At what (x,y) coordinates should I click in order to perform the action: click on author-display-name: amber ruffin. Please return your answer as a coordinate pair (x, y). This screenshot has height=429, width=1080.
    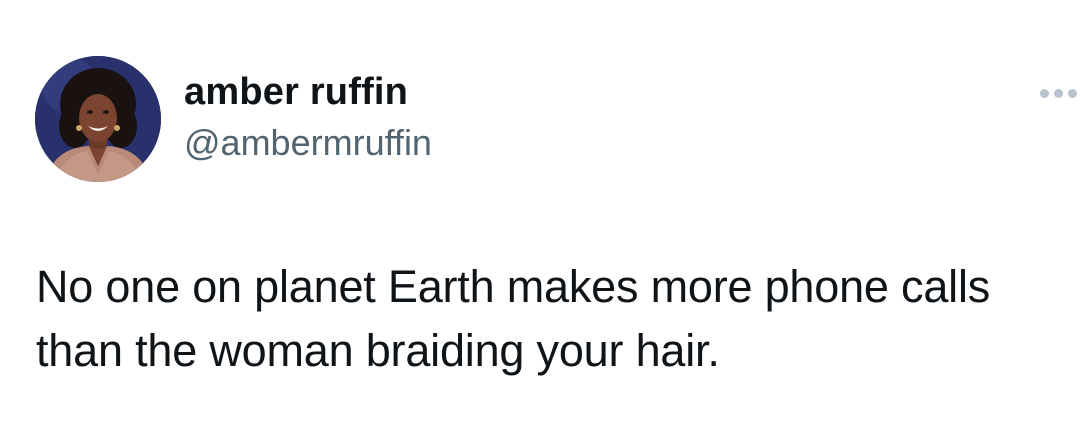
    Looking at the image, I should click on (296, 92).